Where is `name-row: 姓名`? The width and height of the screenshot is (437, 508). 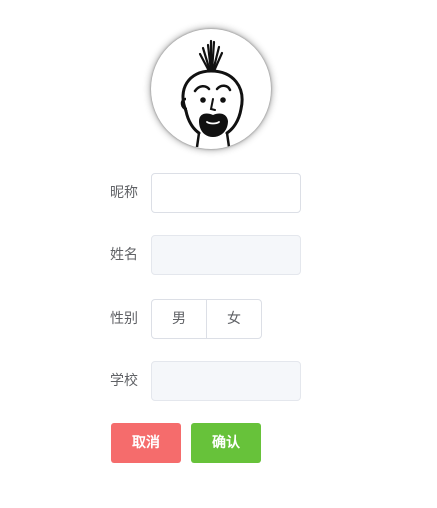 name-row: 姓名 is located at coordinates (218, 255).